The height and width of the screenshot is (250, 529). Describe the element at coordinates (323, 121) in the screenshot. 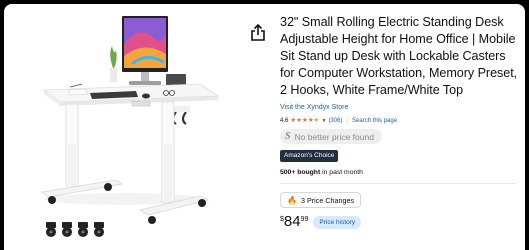

I see `chevron-down-icon: ▼` at that location.